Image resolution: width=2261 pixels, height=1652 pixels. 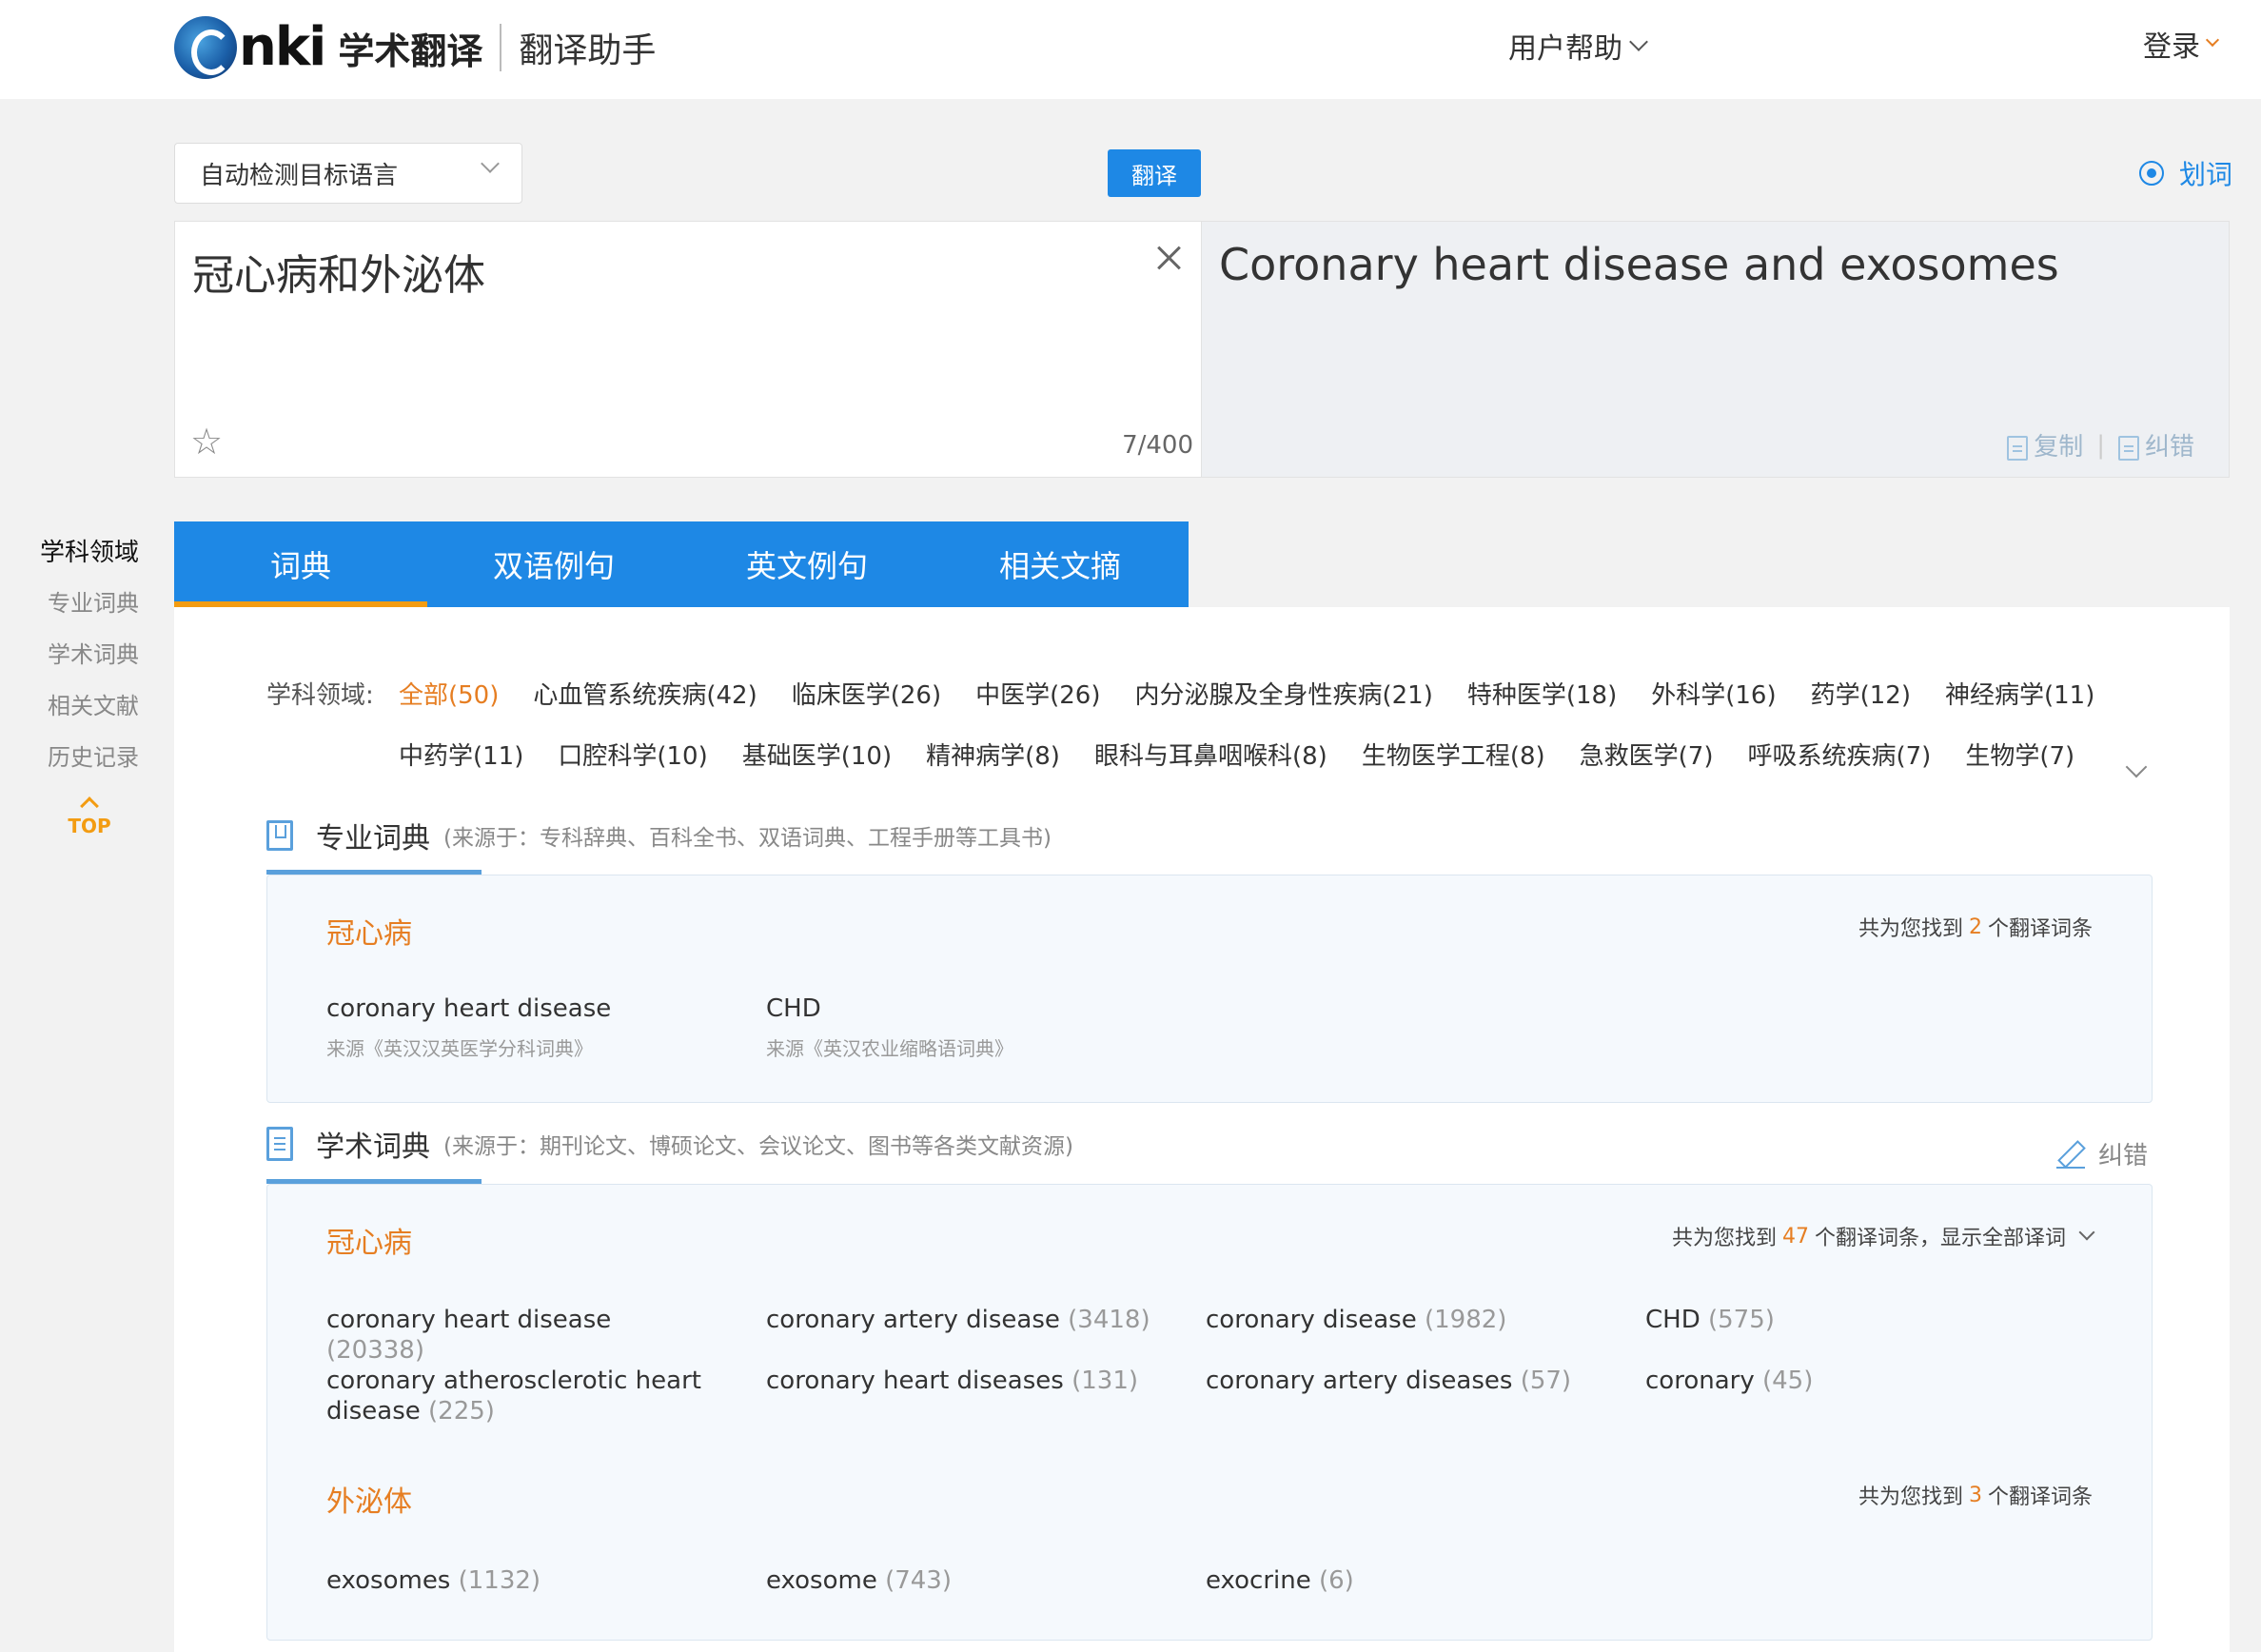 What do you see at coordinates (889, 1029) in the screenshot?
I see `dict-entry: CHD 来源《英汉农业缩略语词典》` at bounding box center [889, 1029].